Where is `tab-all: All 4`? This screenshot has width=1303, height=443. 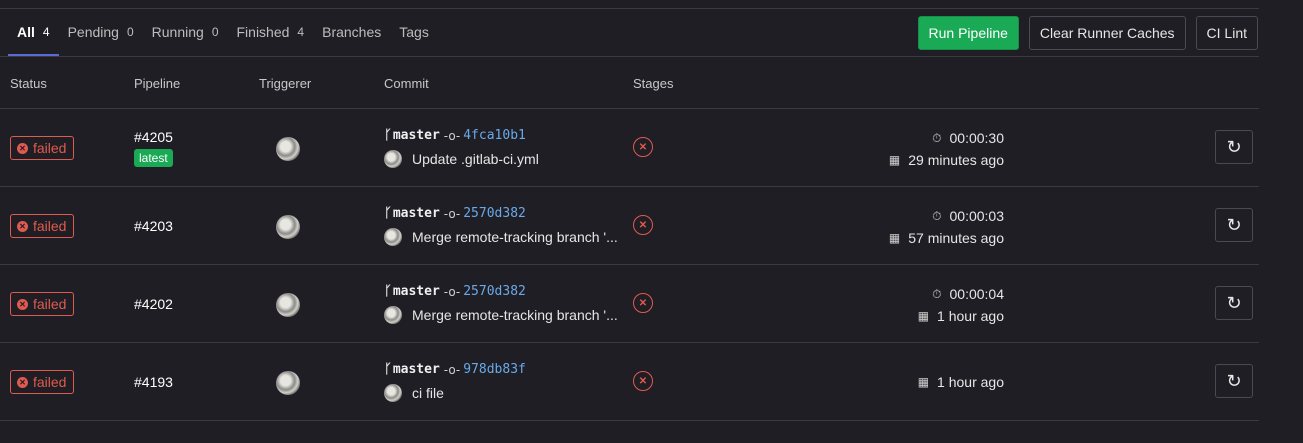
tab-all: All 4 is located at coordinates (33, 32).